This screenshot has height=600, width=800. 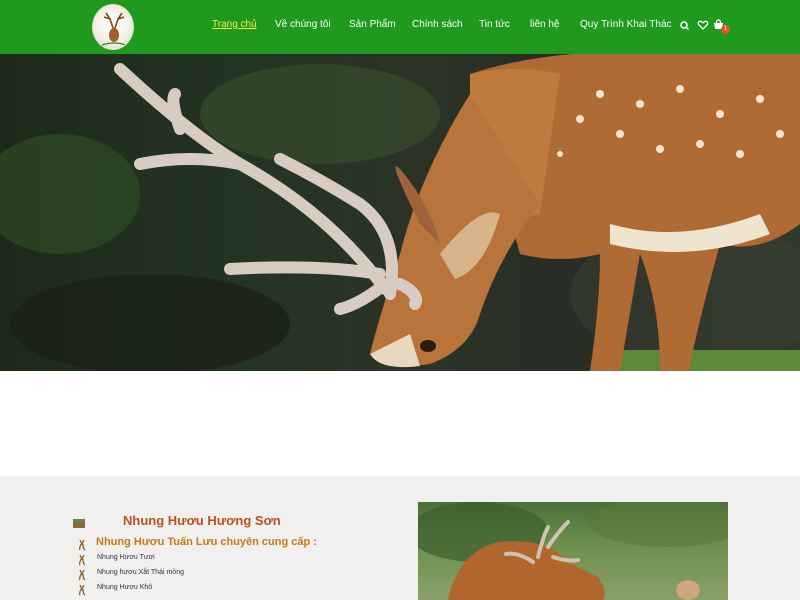 What do you see at coordinates (703, 25) in the screenshot?
I see `heart-icon` at bounding box center [703, 25].